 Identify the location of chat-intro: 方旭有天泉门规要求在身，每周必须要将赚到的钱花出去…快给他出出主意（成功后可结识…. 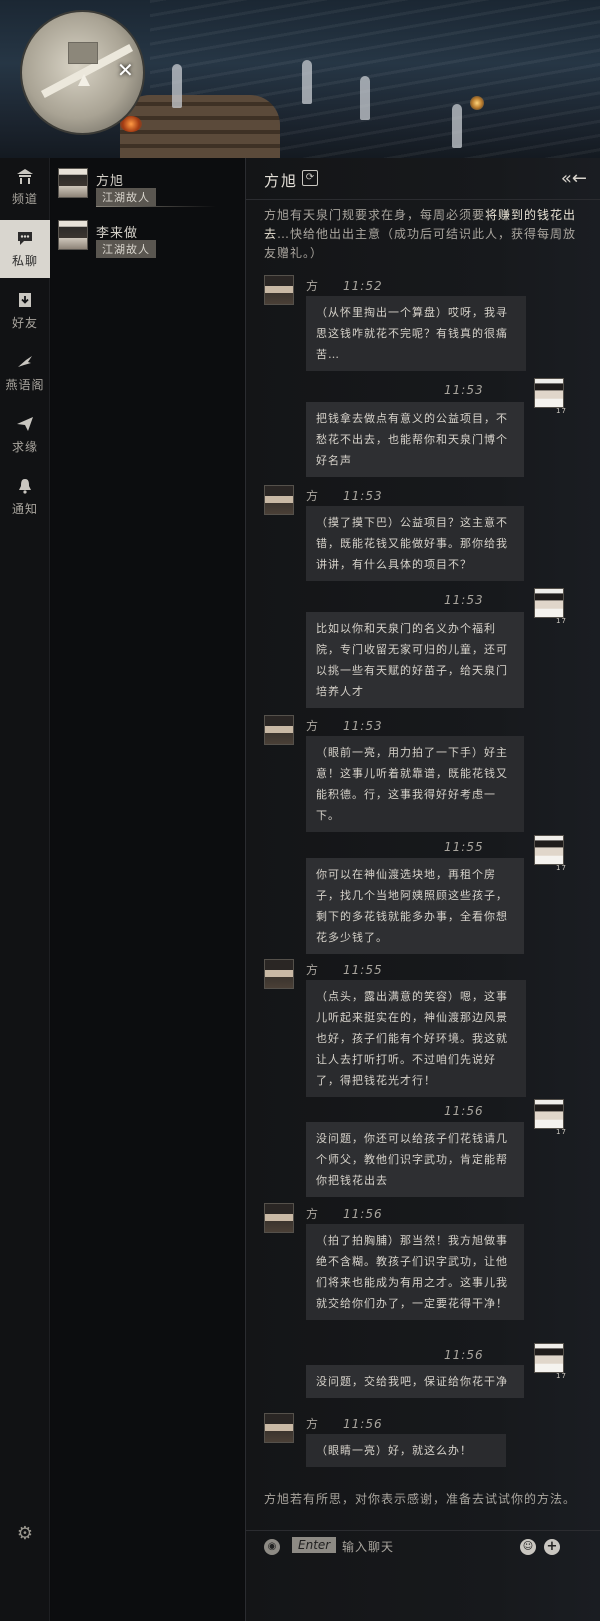
(425, 234).